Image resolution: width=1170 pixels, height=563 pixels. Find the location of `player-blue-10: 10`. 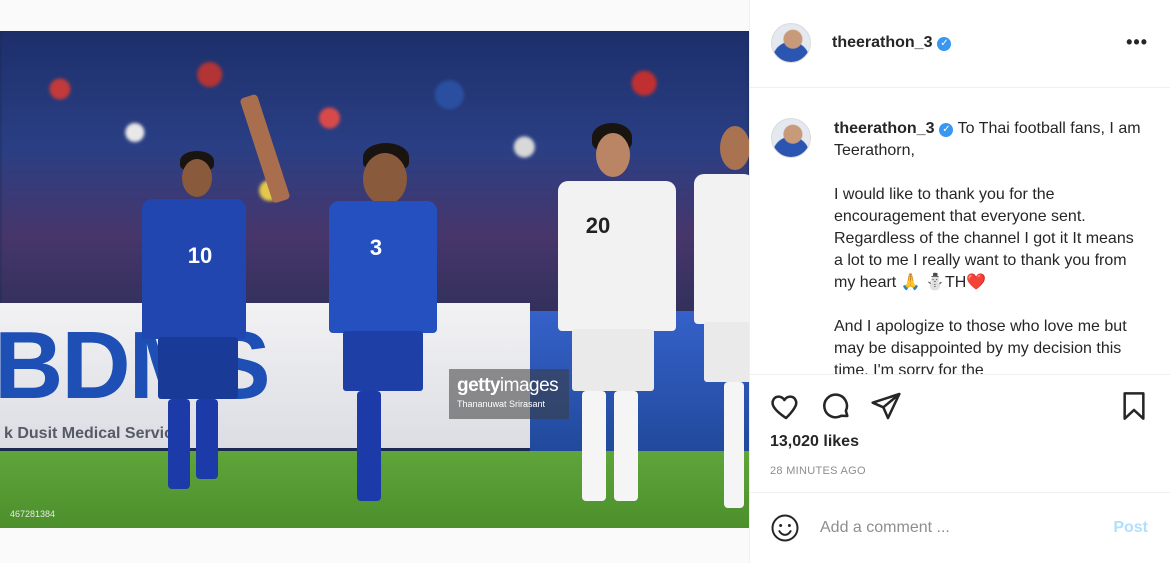

player-blue-10: 10 is located at coordinates (188, 328).